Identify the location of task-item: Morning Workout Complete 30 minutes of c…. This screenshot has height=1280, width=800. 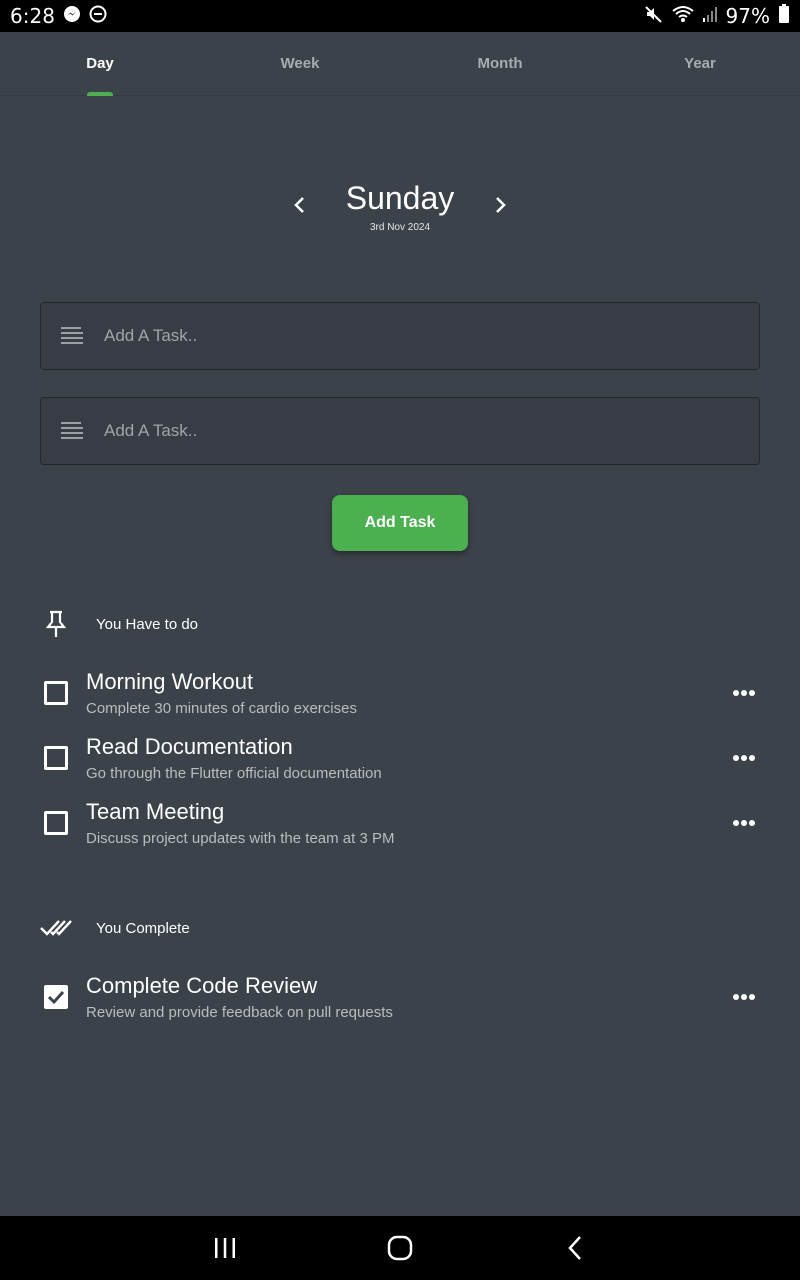
(400, 699).